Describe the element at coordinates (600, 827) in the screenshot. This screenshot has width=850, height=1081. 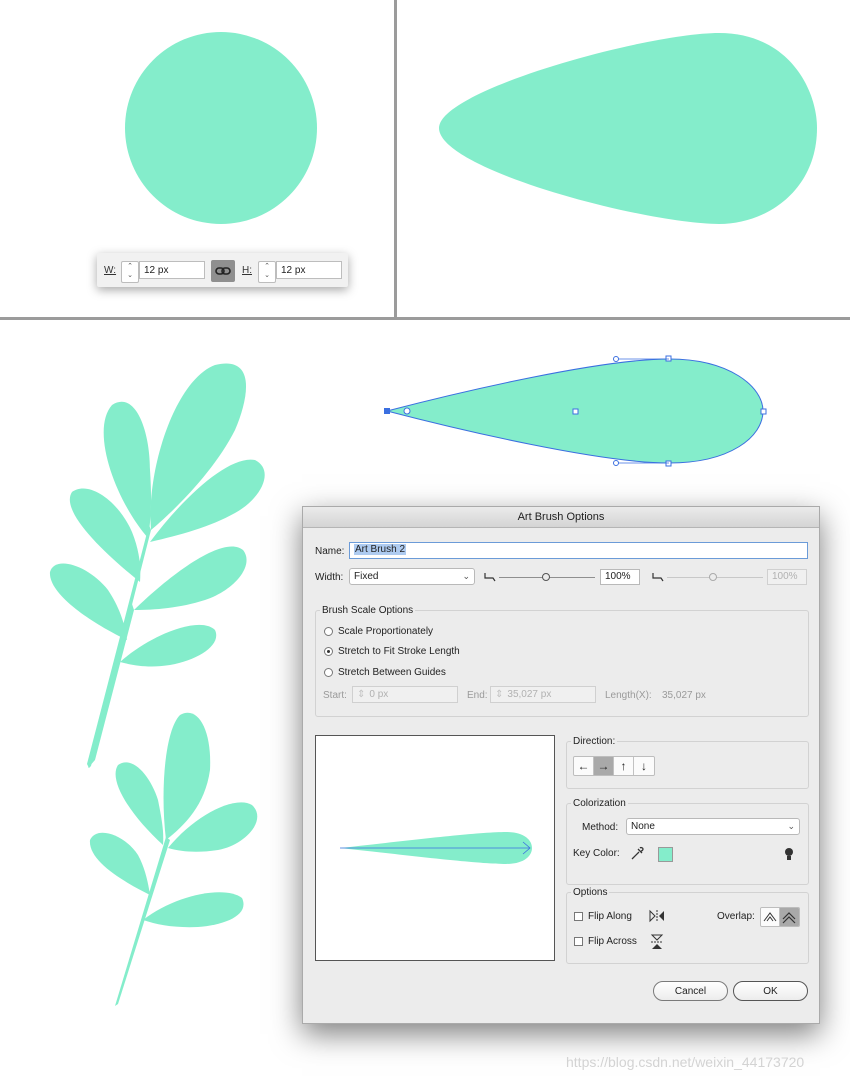
I see `method-label: Method:` at that location.